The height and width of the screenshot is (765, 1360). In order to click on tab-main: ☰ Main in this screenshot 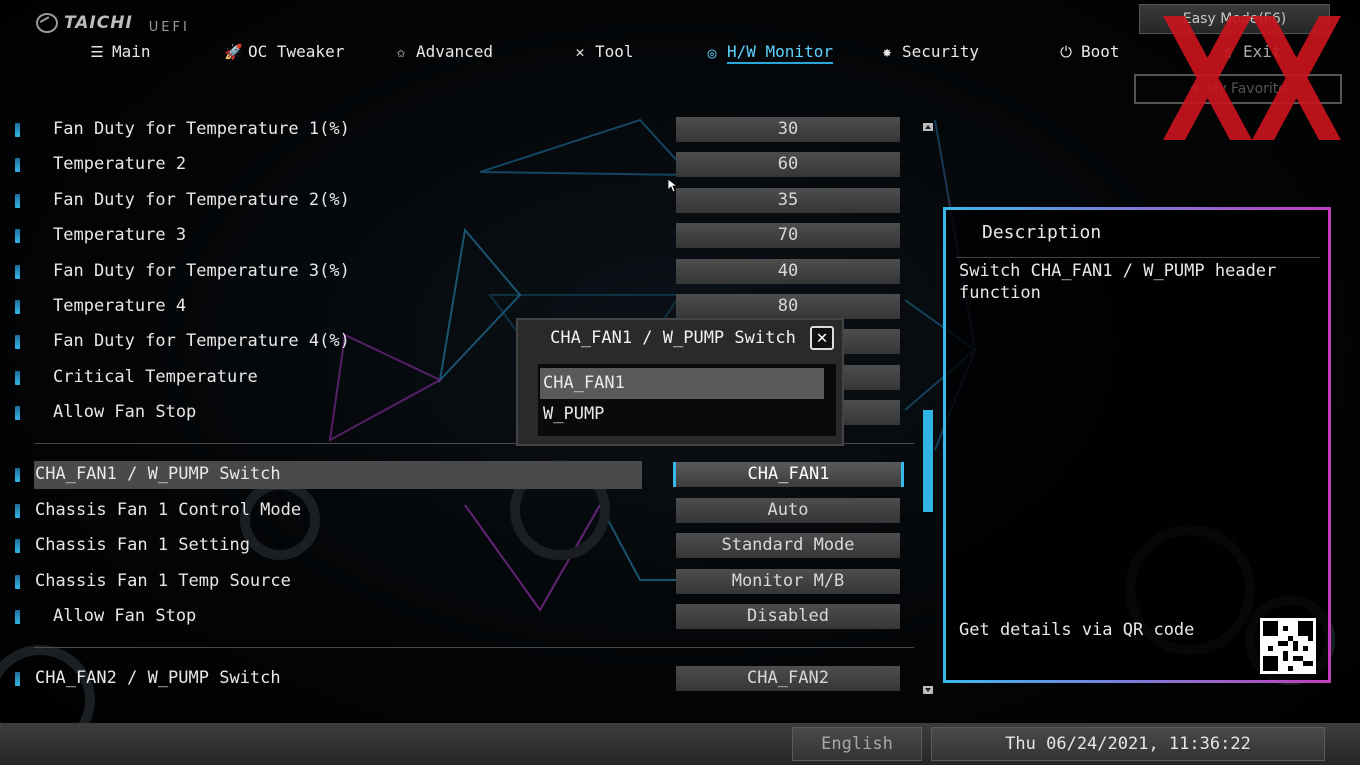, I will do `click(119, 51)`.